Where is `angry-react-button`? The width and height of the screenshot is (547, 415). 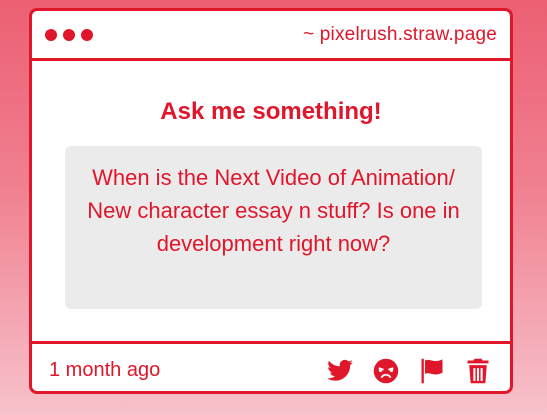 angry-react-button is located at coordinates (386, 371).